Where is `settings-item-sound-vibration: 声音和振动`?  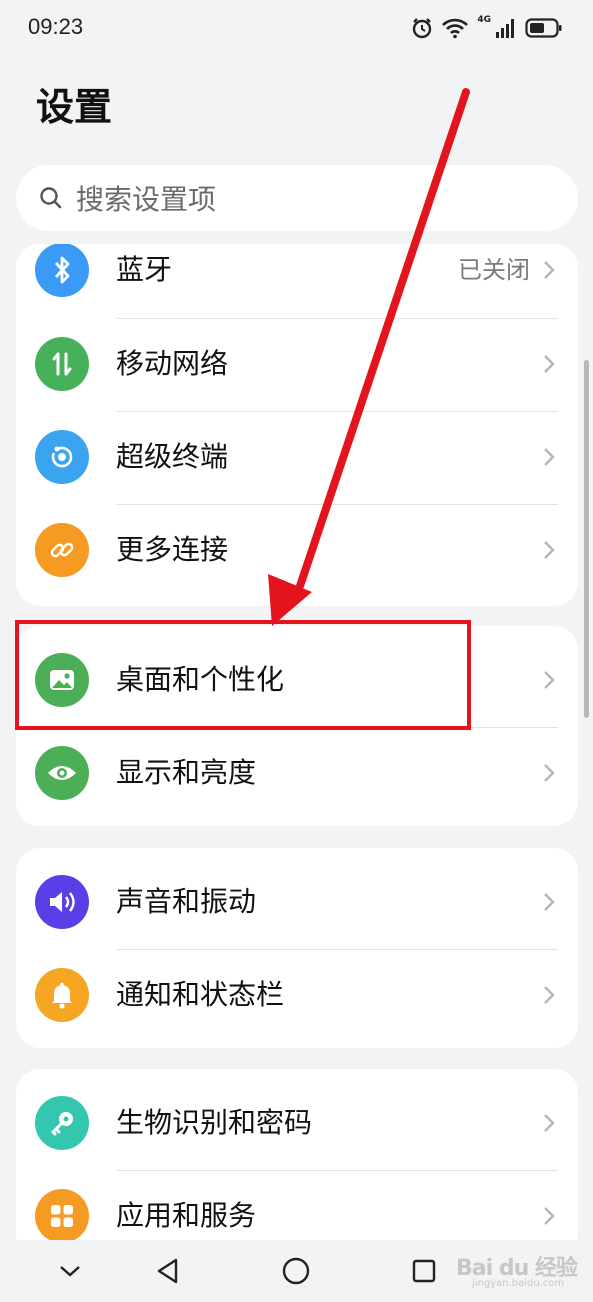
settings-item-sound-vibration: 声音和振动 is located at coordinates (297, 902).